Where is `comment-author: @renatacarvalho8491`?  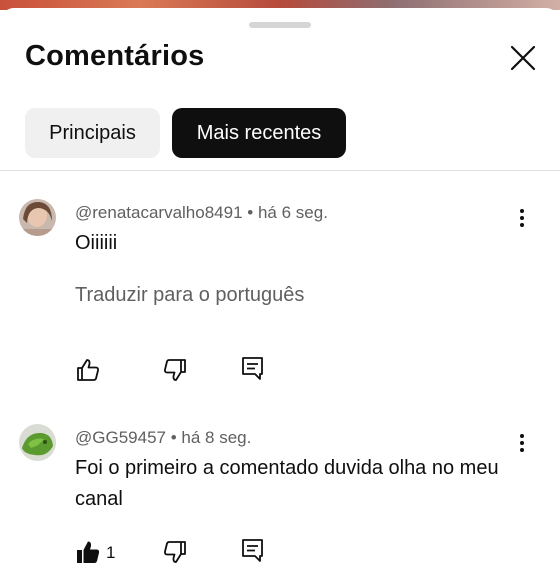 comment-author: @renatacarvalho8491 is located at coordinates (159, 212).